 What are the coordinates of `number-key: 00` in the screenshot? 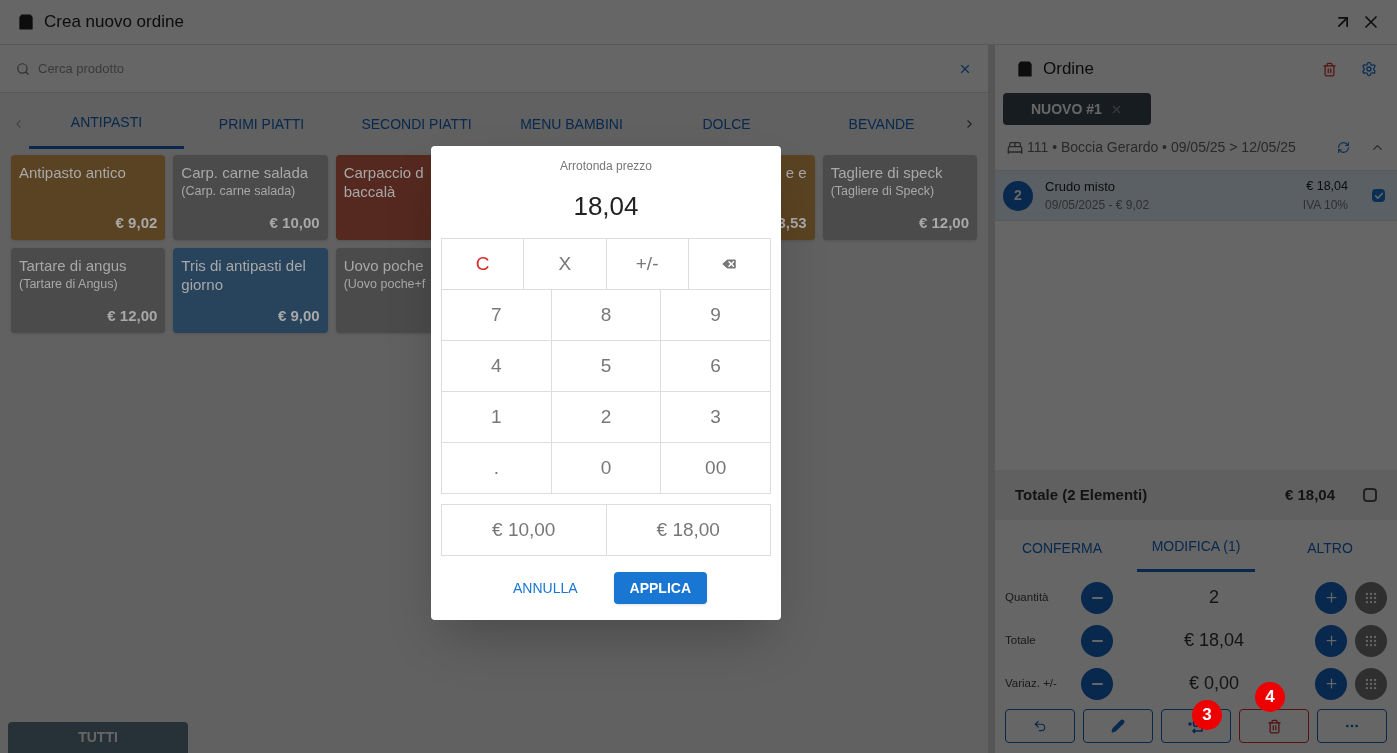 It's located at (716, 468).